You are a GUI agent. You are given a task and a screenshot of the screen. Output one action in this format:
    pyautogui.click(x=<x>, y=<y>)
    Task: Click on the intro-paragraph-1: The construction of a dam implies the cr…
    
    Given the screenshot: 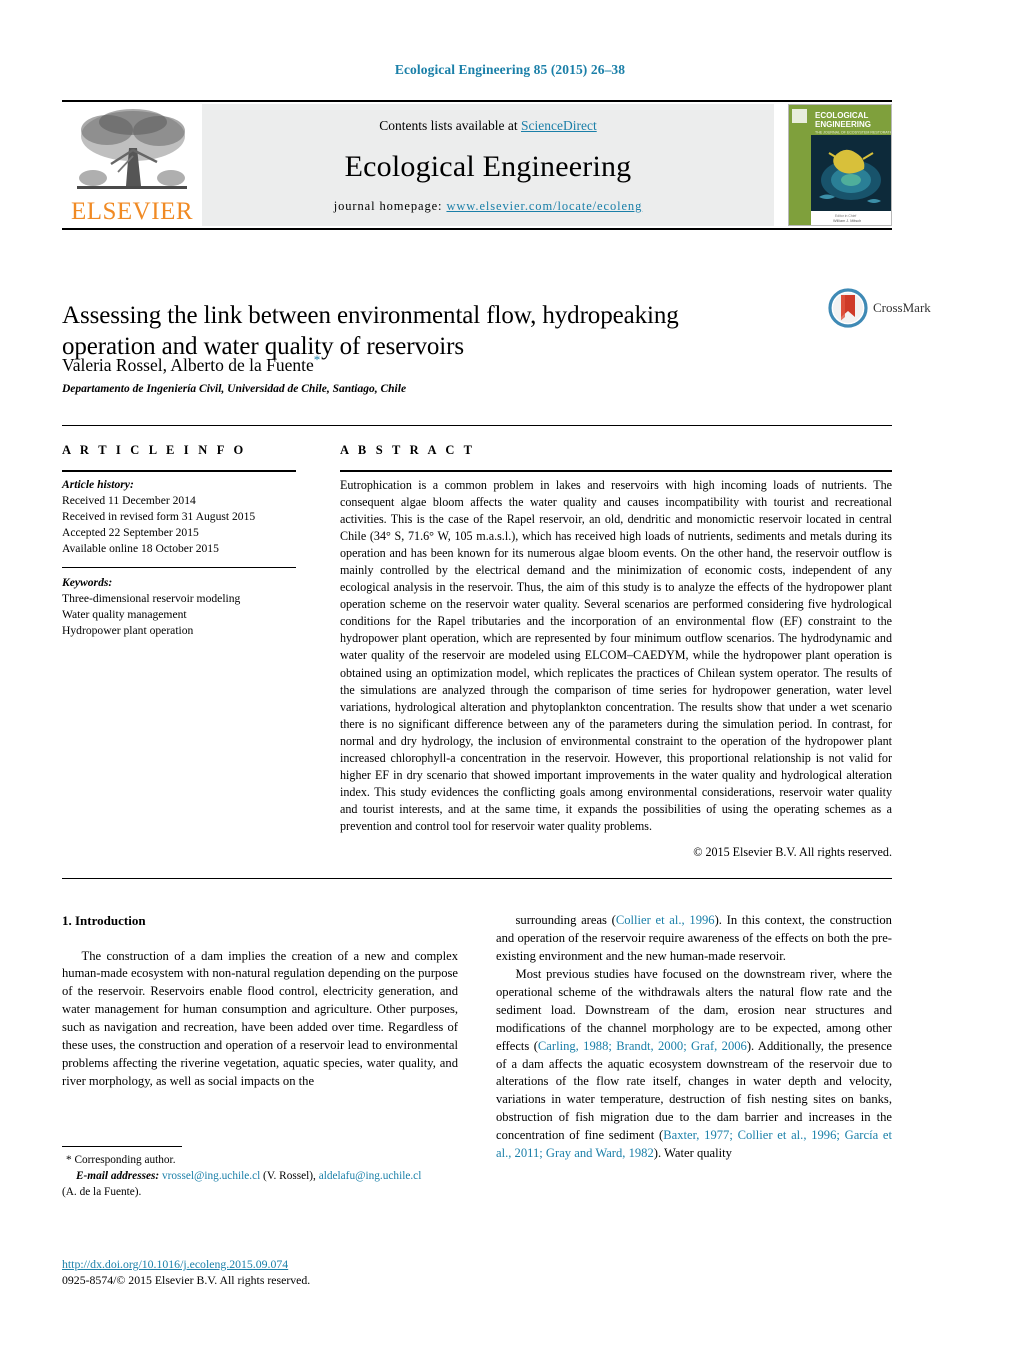 What is the action you would take?
    pyautogui.click(x=260, y=1018)
    